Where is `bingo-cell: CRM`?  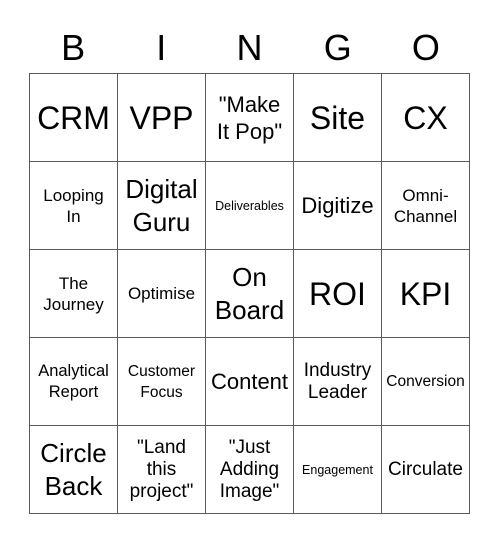
bingo-cell: CRM is located at coordinates (74, 118).